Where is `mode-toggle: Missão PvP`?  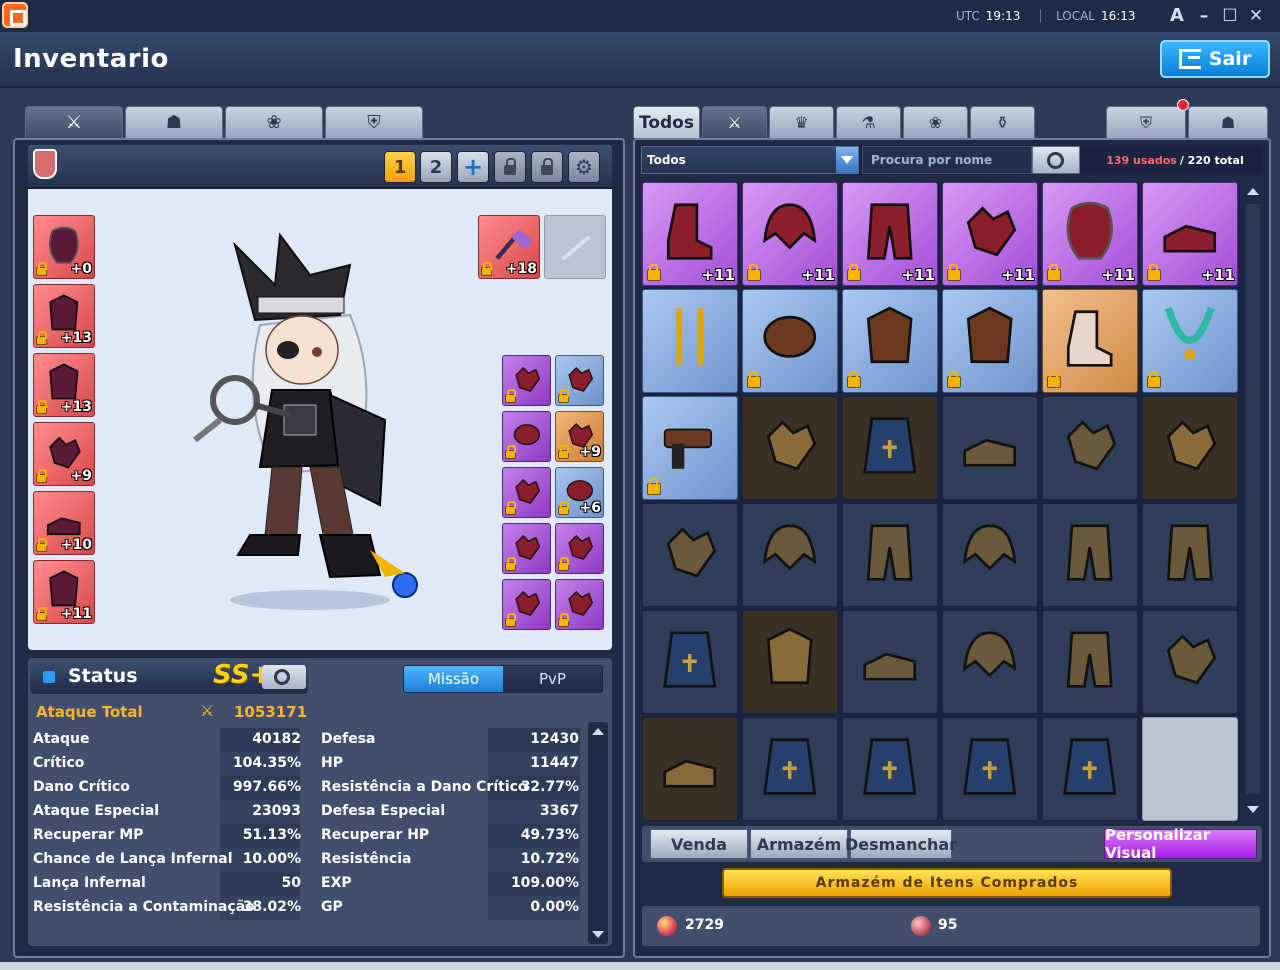 mode-toggle: Missão PvP is located at coordinates (503, 679).